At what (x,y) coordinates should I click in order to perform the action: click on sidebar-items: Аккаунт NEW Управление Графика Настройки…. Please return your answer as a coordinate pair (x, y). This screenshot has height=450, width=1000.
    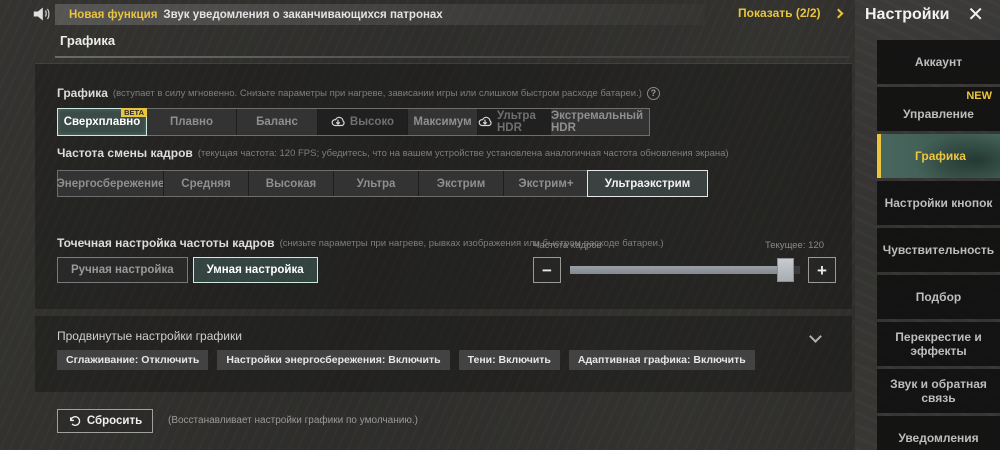
    Looking at the image, I should click on (938, 245).